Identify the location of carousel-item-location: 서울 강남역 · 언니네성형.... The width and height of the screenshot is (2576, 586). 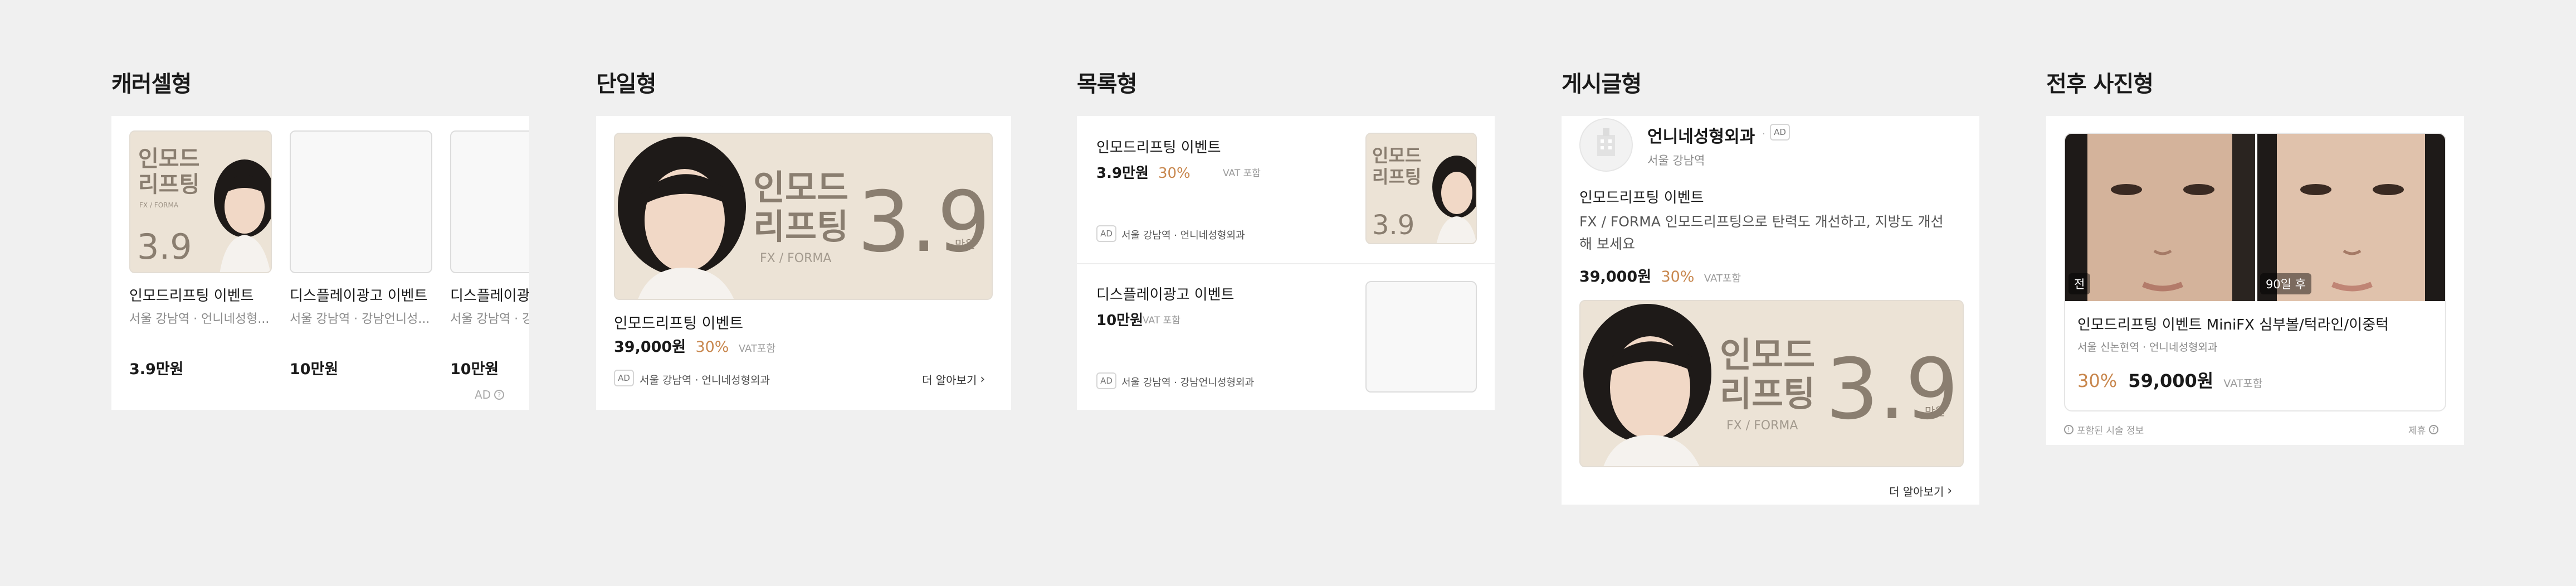
(199, 319).